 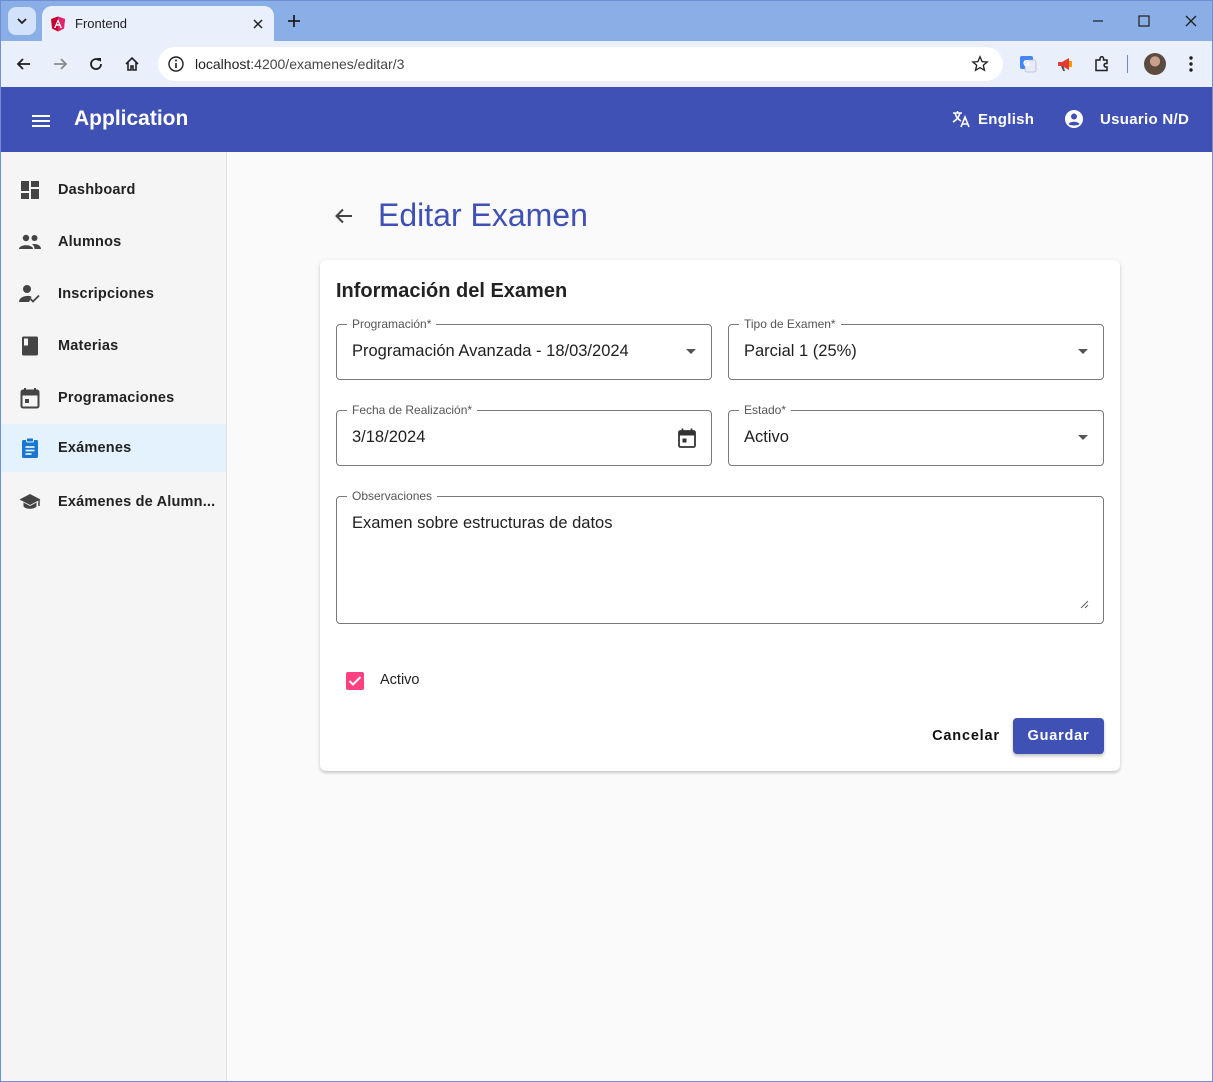 I want to click on cancel-button: Cancelar, so click(x=966, y=736).